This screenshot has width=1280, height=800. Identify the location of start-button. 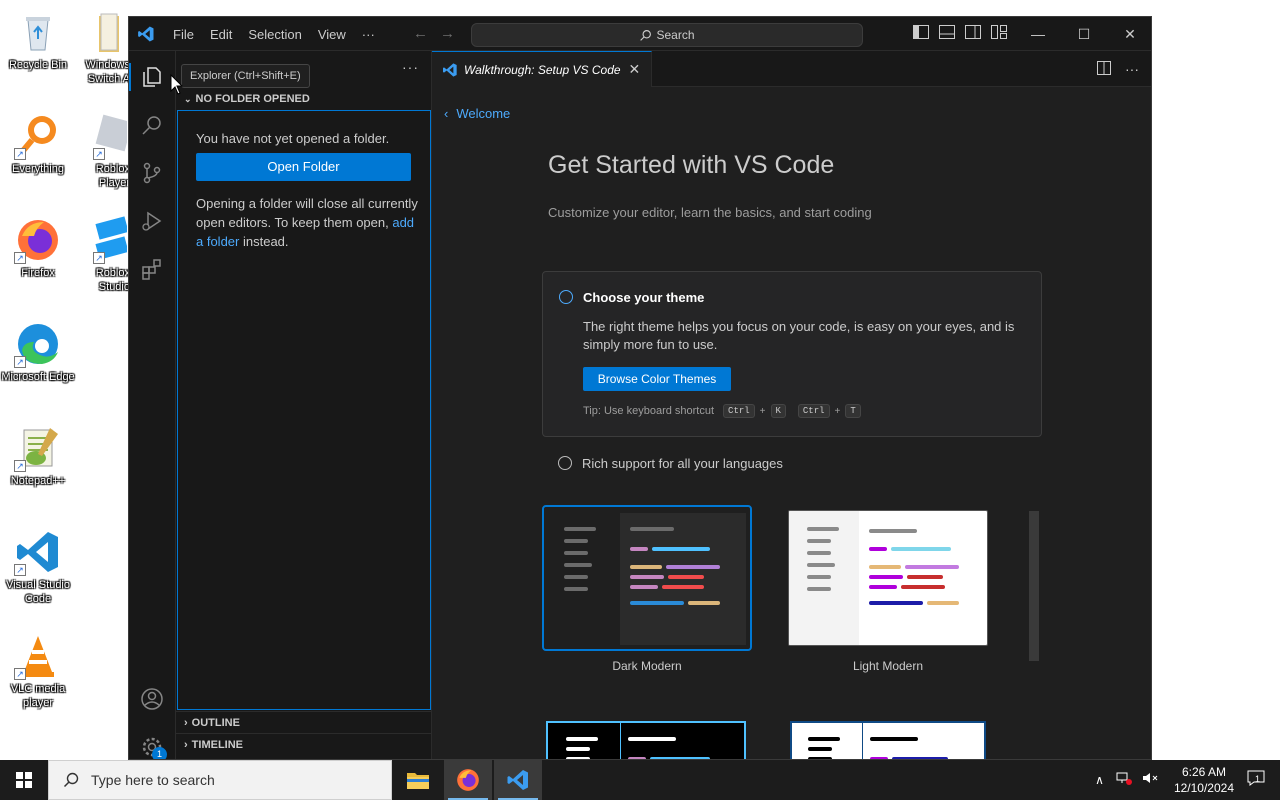
(24, 780).